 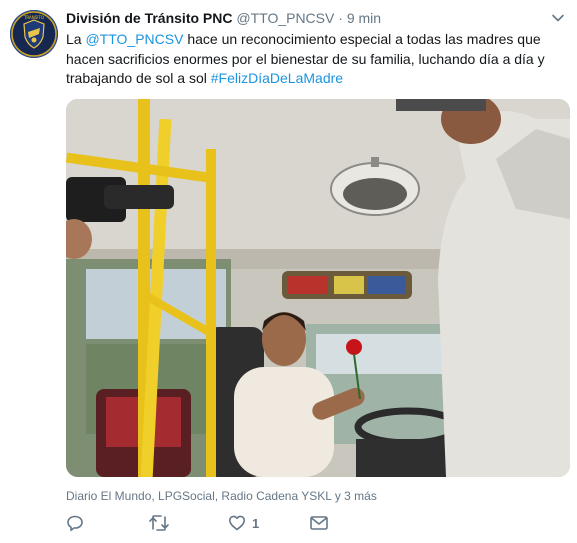 I want to click on like-button: 1, so click(x=243, y=523).